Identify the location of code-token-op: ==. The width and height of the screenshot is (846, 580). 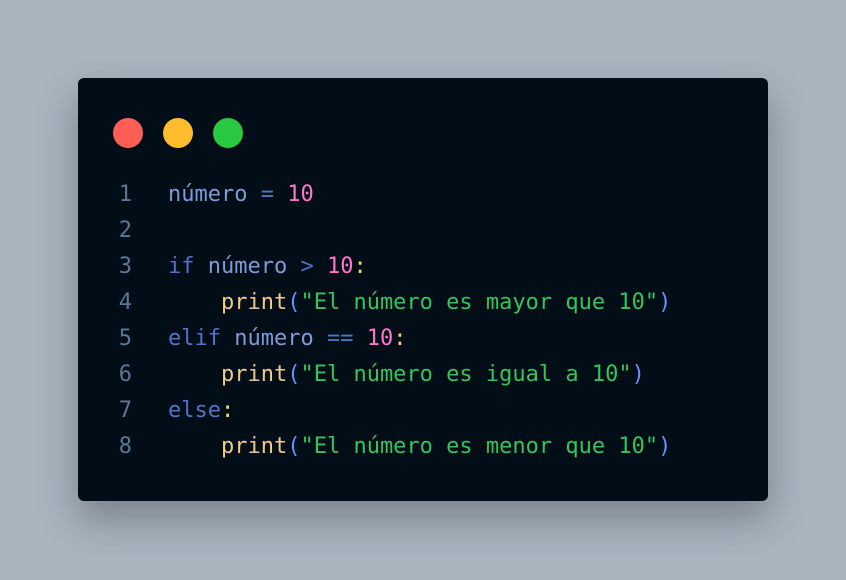
(340, 338).